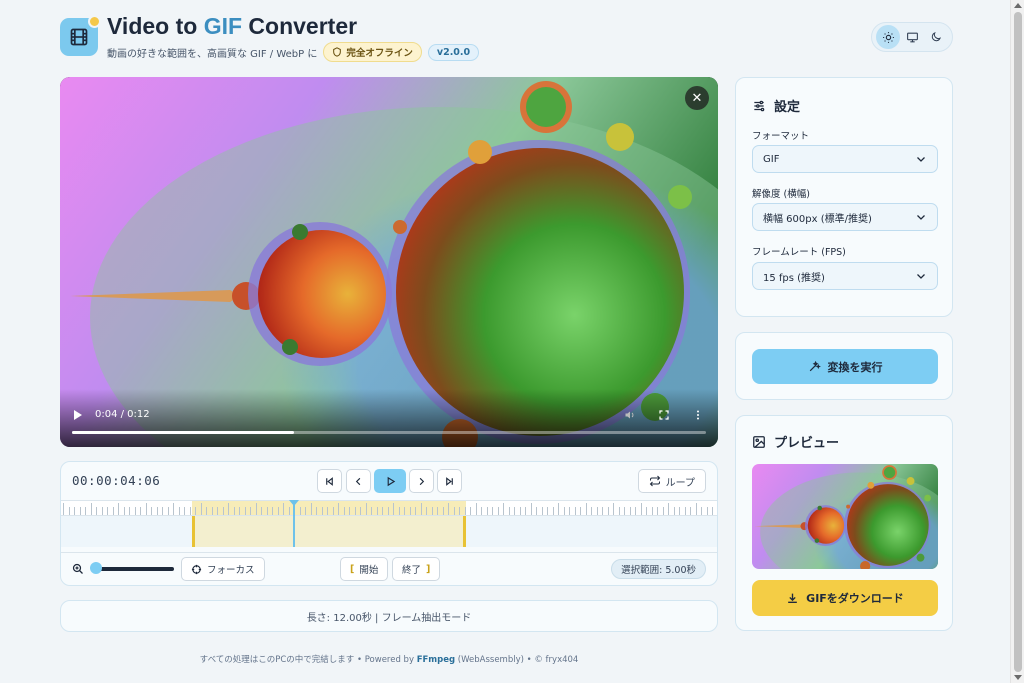 The height and width of the screenshot is (683, 1024). I want to click on play-icon, so click(78, 415).